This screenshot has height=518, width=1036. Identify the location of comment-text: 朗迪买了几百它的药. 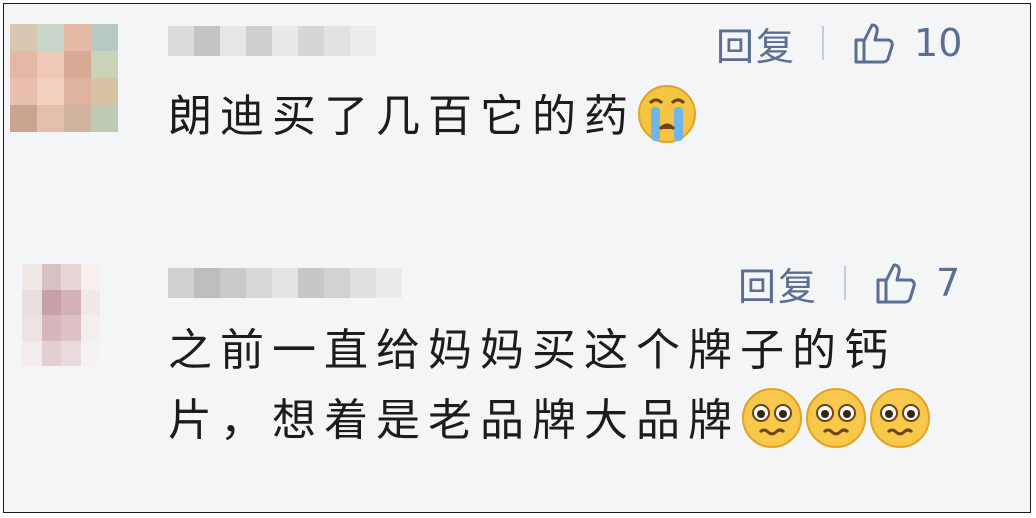
(433, 117).